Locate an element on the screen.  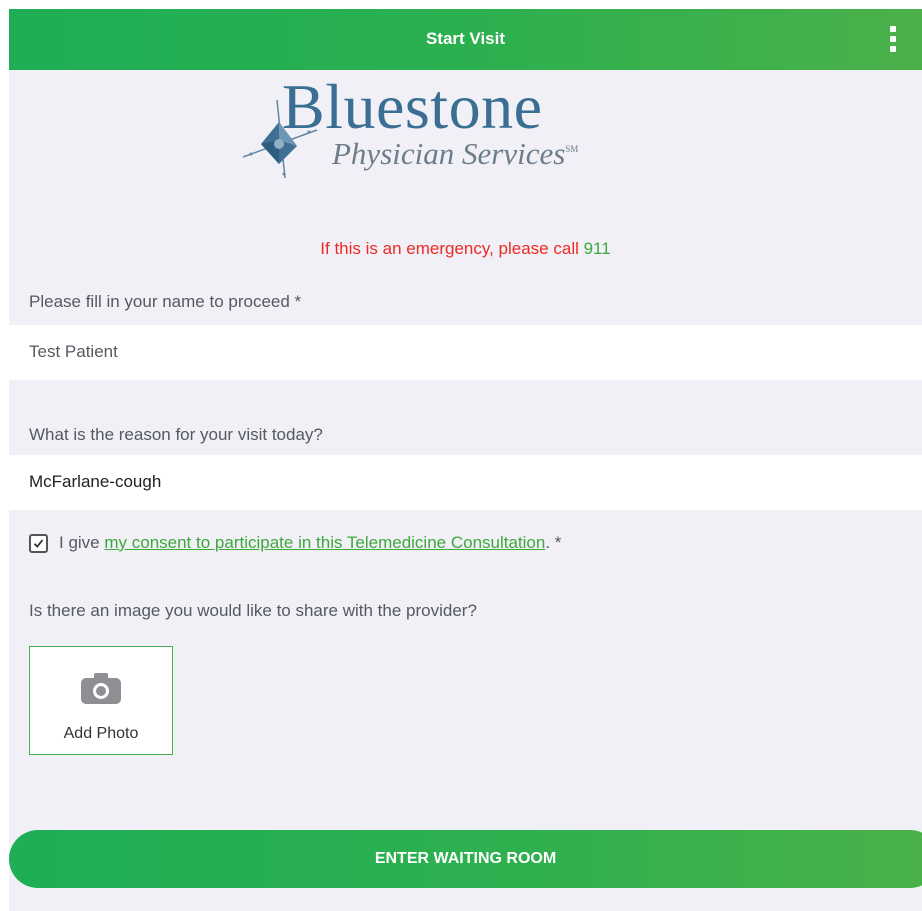
reason-field-value: McFarlane-cough is located at coordinates (95, 482).